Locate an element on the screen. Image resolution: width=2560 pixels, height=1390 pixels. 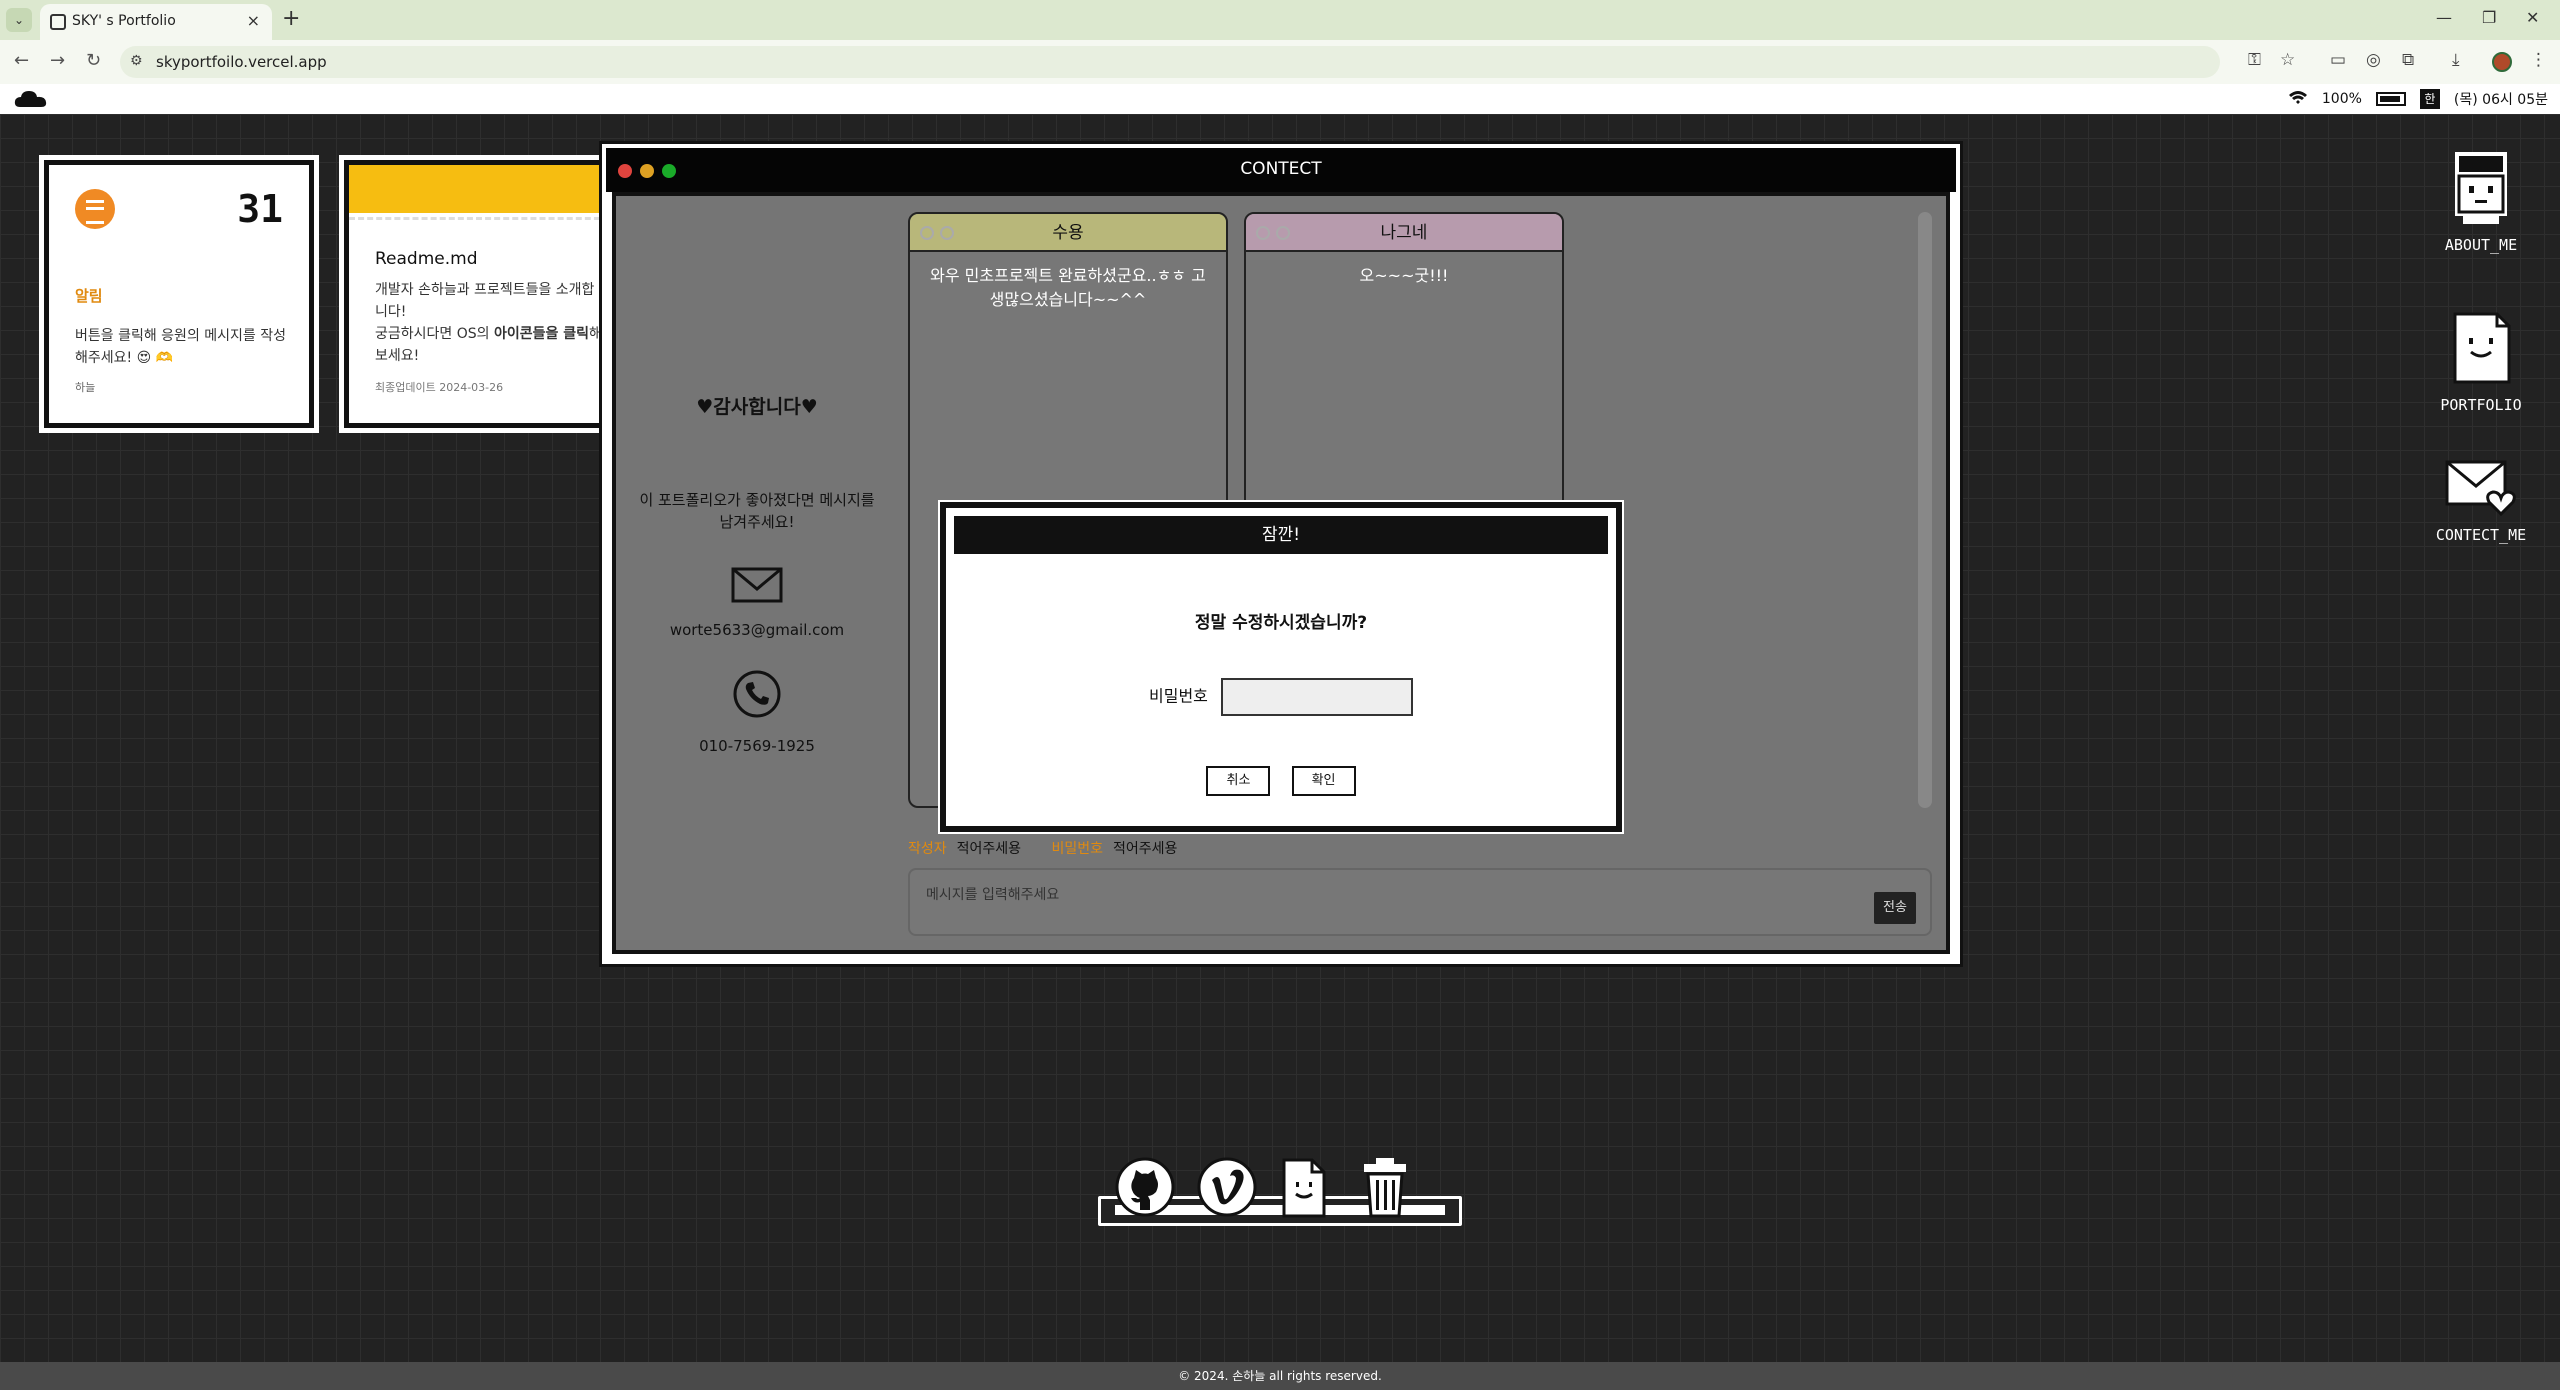
phone-icon is located at coordinates (757, 694).